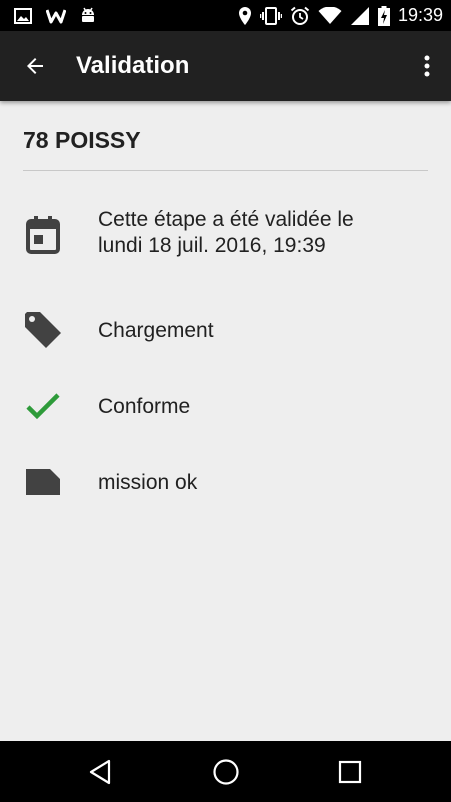 The height and width of the screenshot is (802, 451). I want to click on status-bar-right: 19:39, so click(340, 15).